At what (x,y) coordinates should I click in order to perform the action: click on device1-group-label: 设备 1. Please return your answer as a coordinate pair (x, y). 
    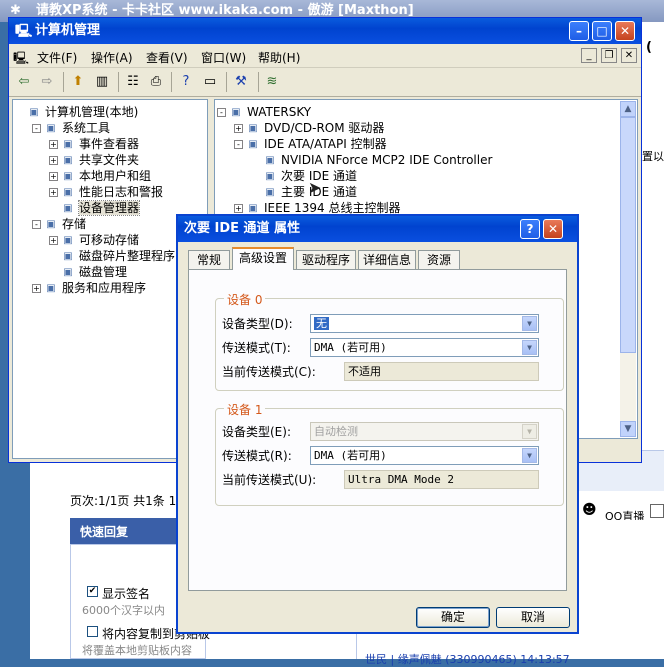
    Looking at the image, I should click on (245, 409).